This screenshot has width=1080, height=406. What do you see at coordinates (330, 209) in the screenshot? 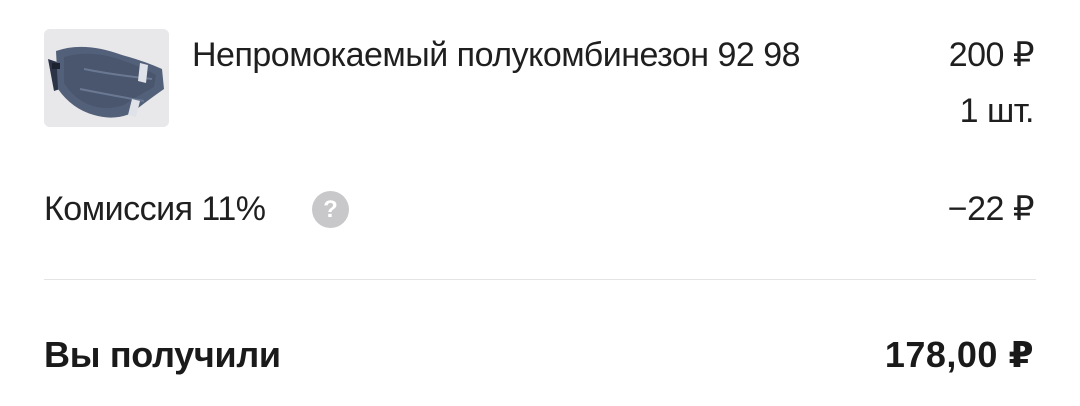
I see `help-question-icon: ?` at bounding box center [330, 209].